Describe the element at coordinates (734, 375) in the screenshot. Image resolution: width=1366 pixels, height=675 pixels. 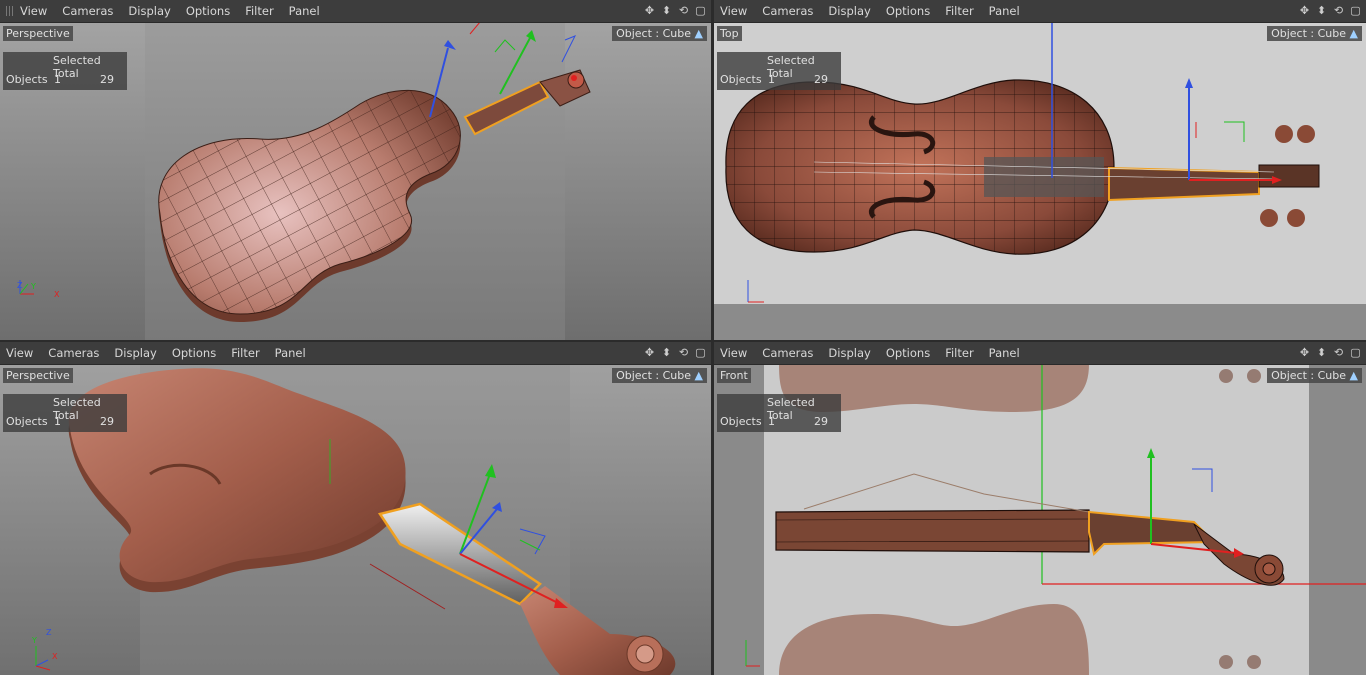
I see `viewport-camera-label: Front` at that location.